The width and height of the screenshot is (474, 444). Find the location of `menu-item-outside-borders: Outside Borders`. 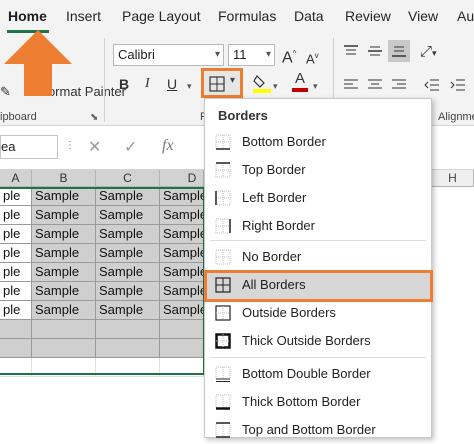

menu-item-outside-borders: Outside Borders is located at coordinates (318, 313).